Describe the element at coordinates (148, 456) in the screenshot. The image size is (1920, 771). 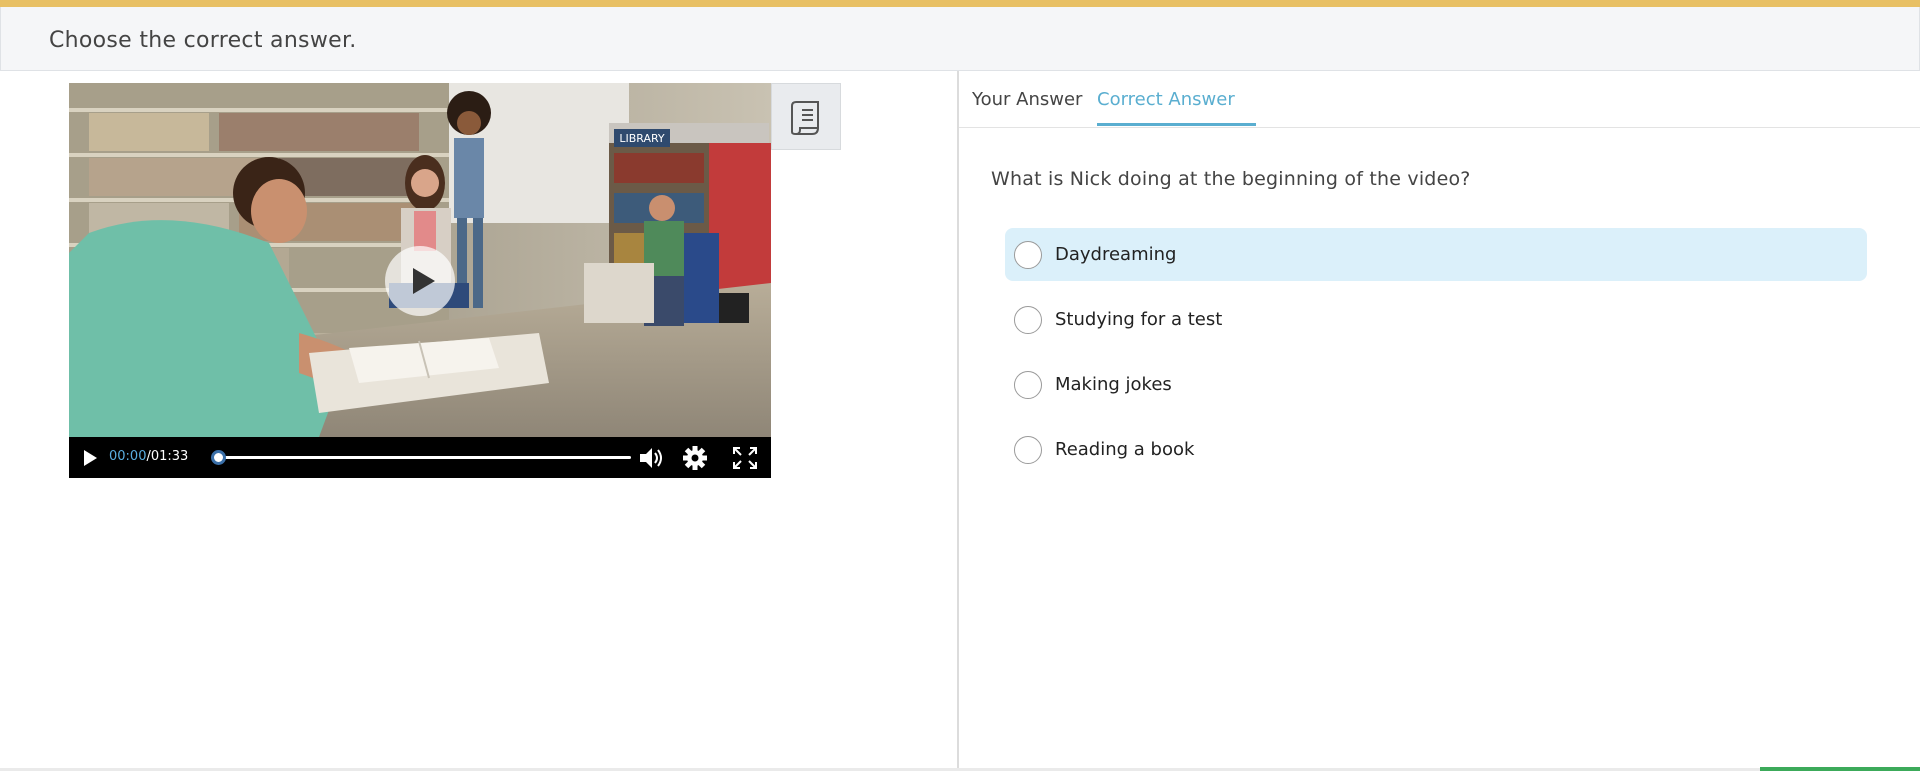
I see `time-display: 00:00/01:33` at that location.